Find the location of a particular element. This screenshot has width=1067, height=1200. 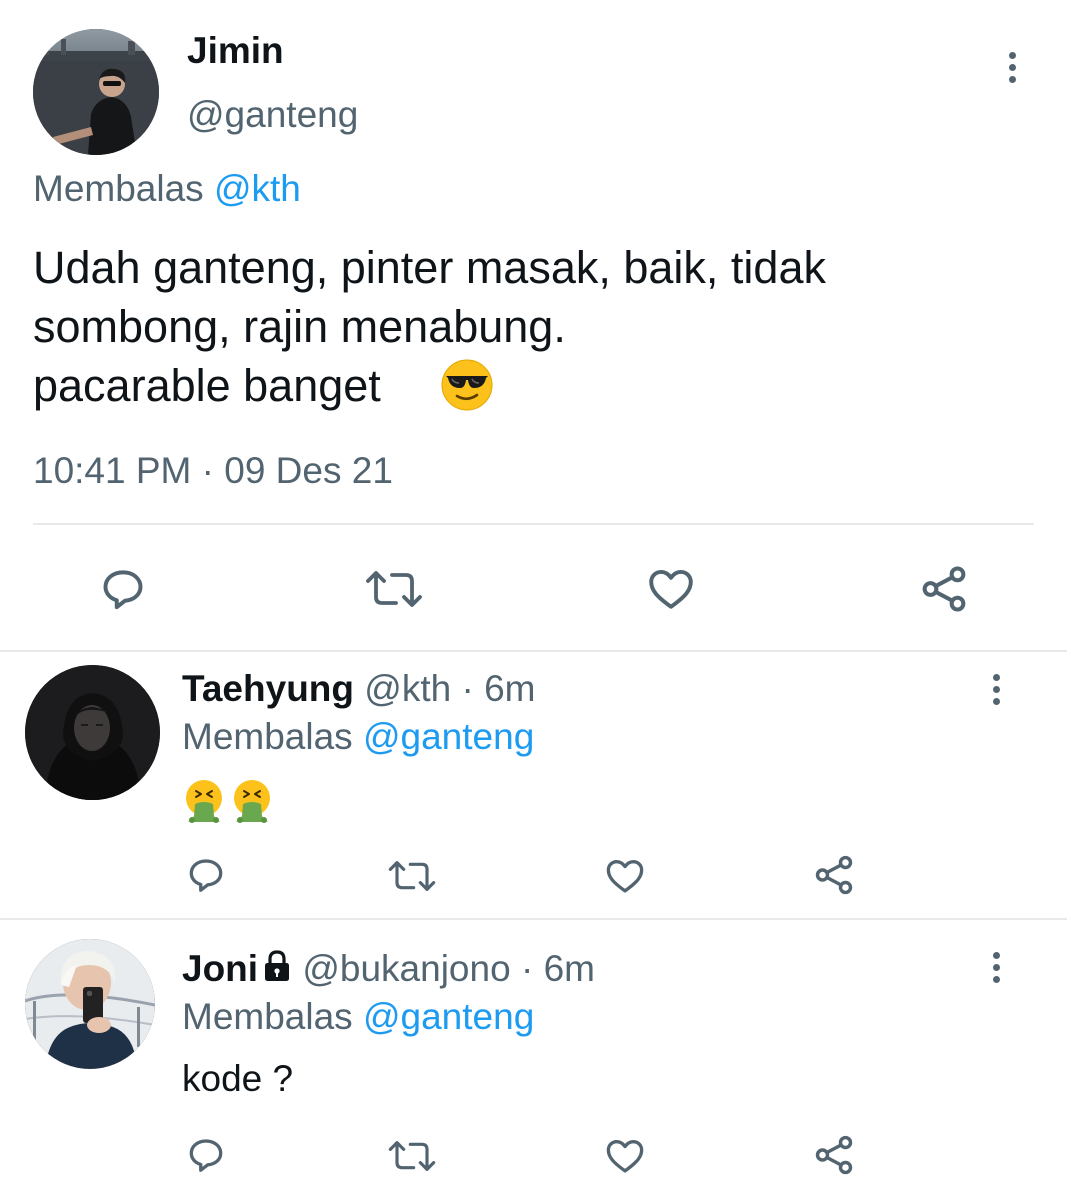

replying-to-line: Membalas @kth is located at coordinates (167, 189).